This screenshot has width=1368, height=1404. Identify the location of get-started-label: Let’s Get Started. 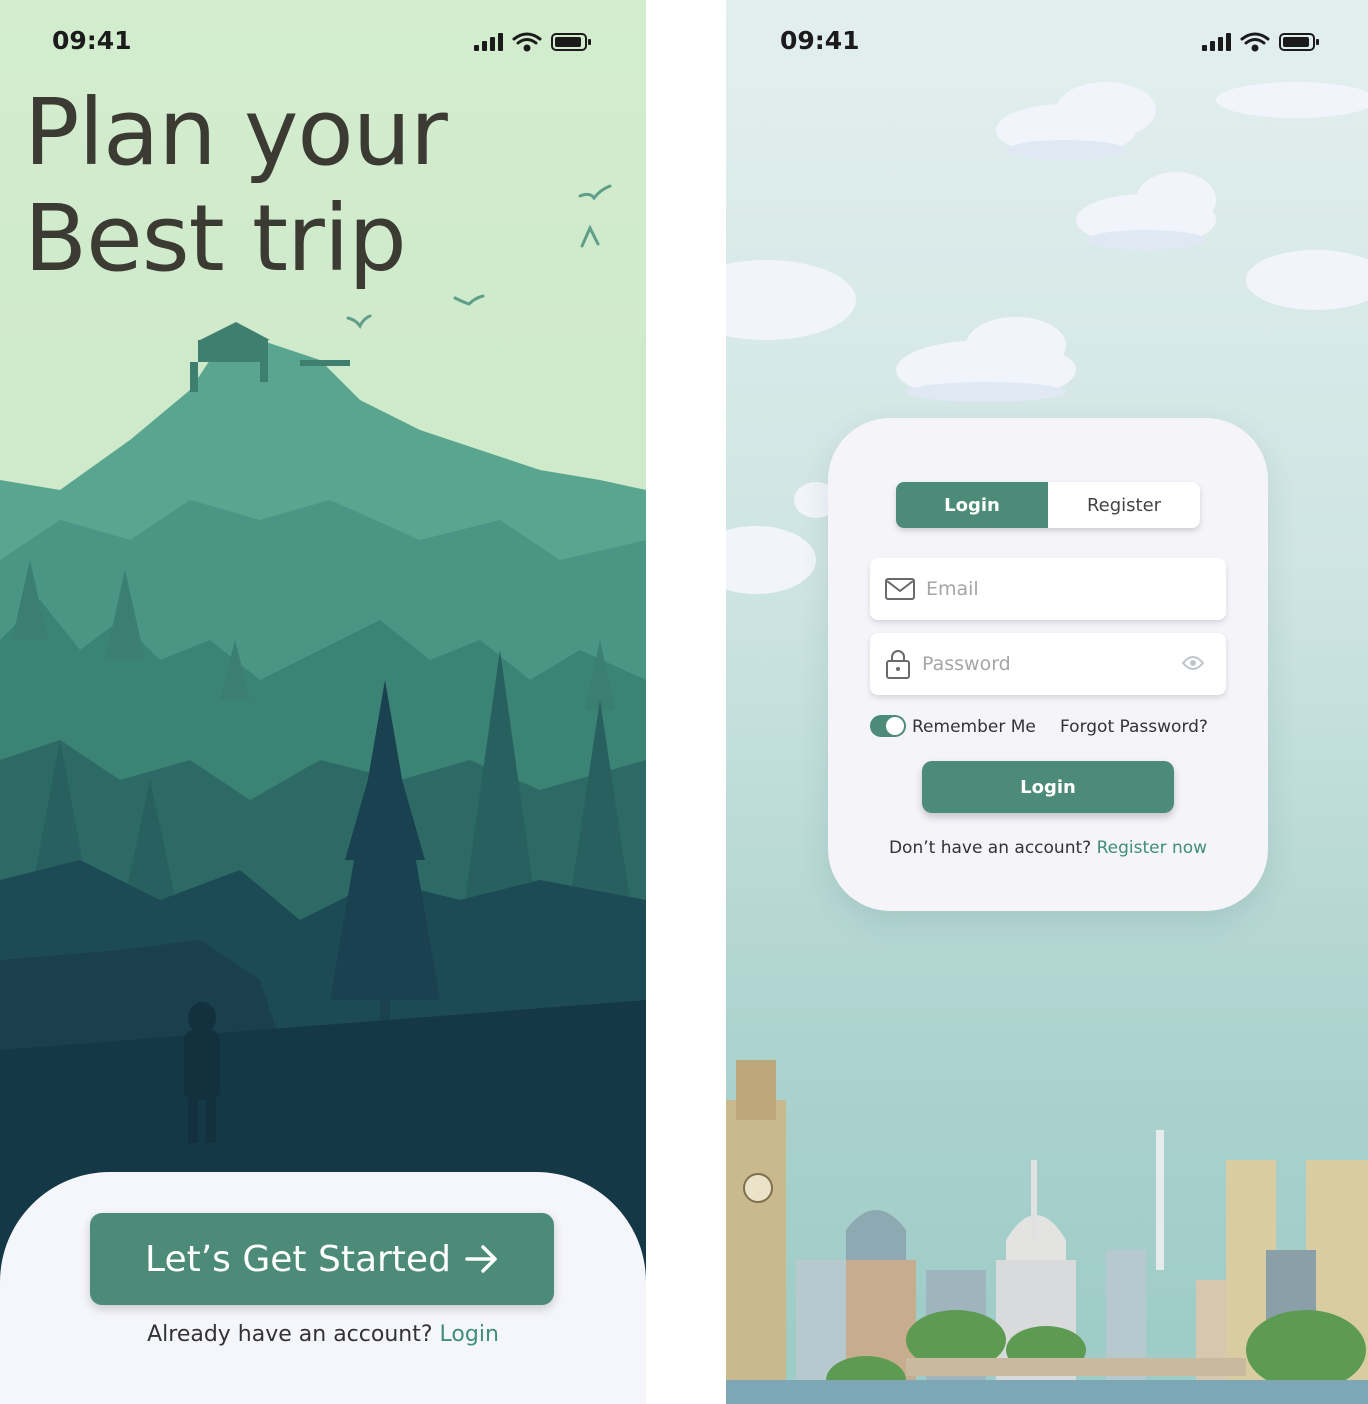
(298, 1259).